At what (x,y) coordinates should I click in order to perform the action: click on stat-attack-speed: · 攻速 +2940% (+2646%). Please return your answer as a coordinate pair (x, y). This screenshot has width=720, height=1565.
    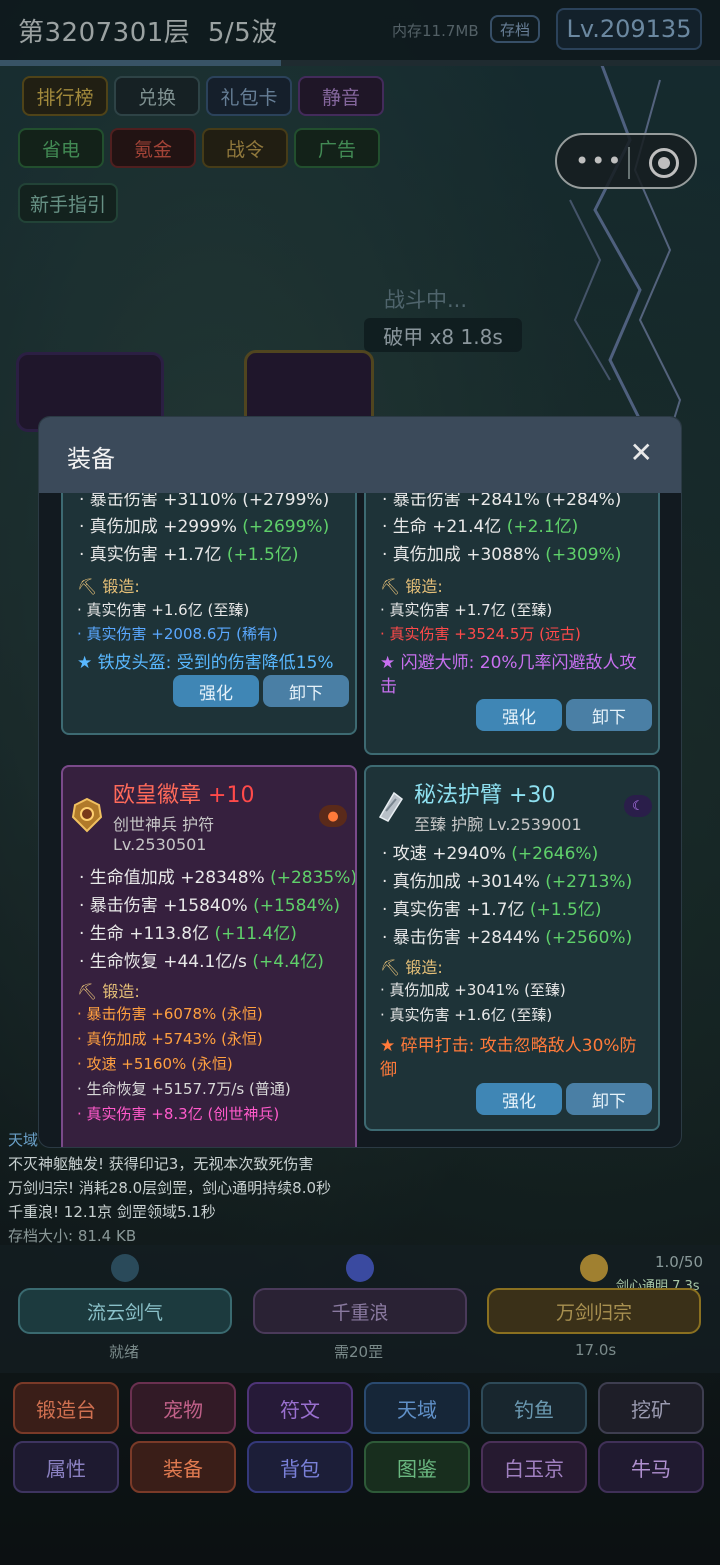
    Looking at the image, I should click on (490, 854).